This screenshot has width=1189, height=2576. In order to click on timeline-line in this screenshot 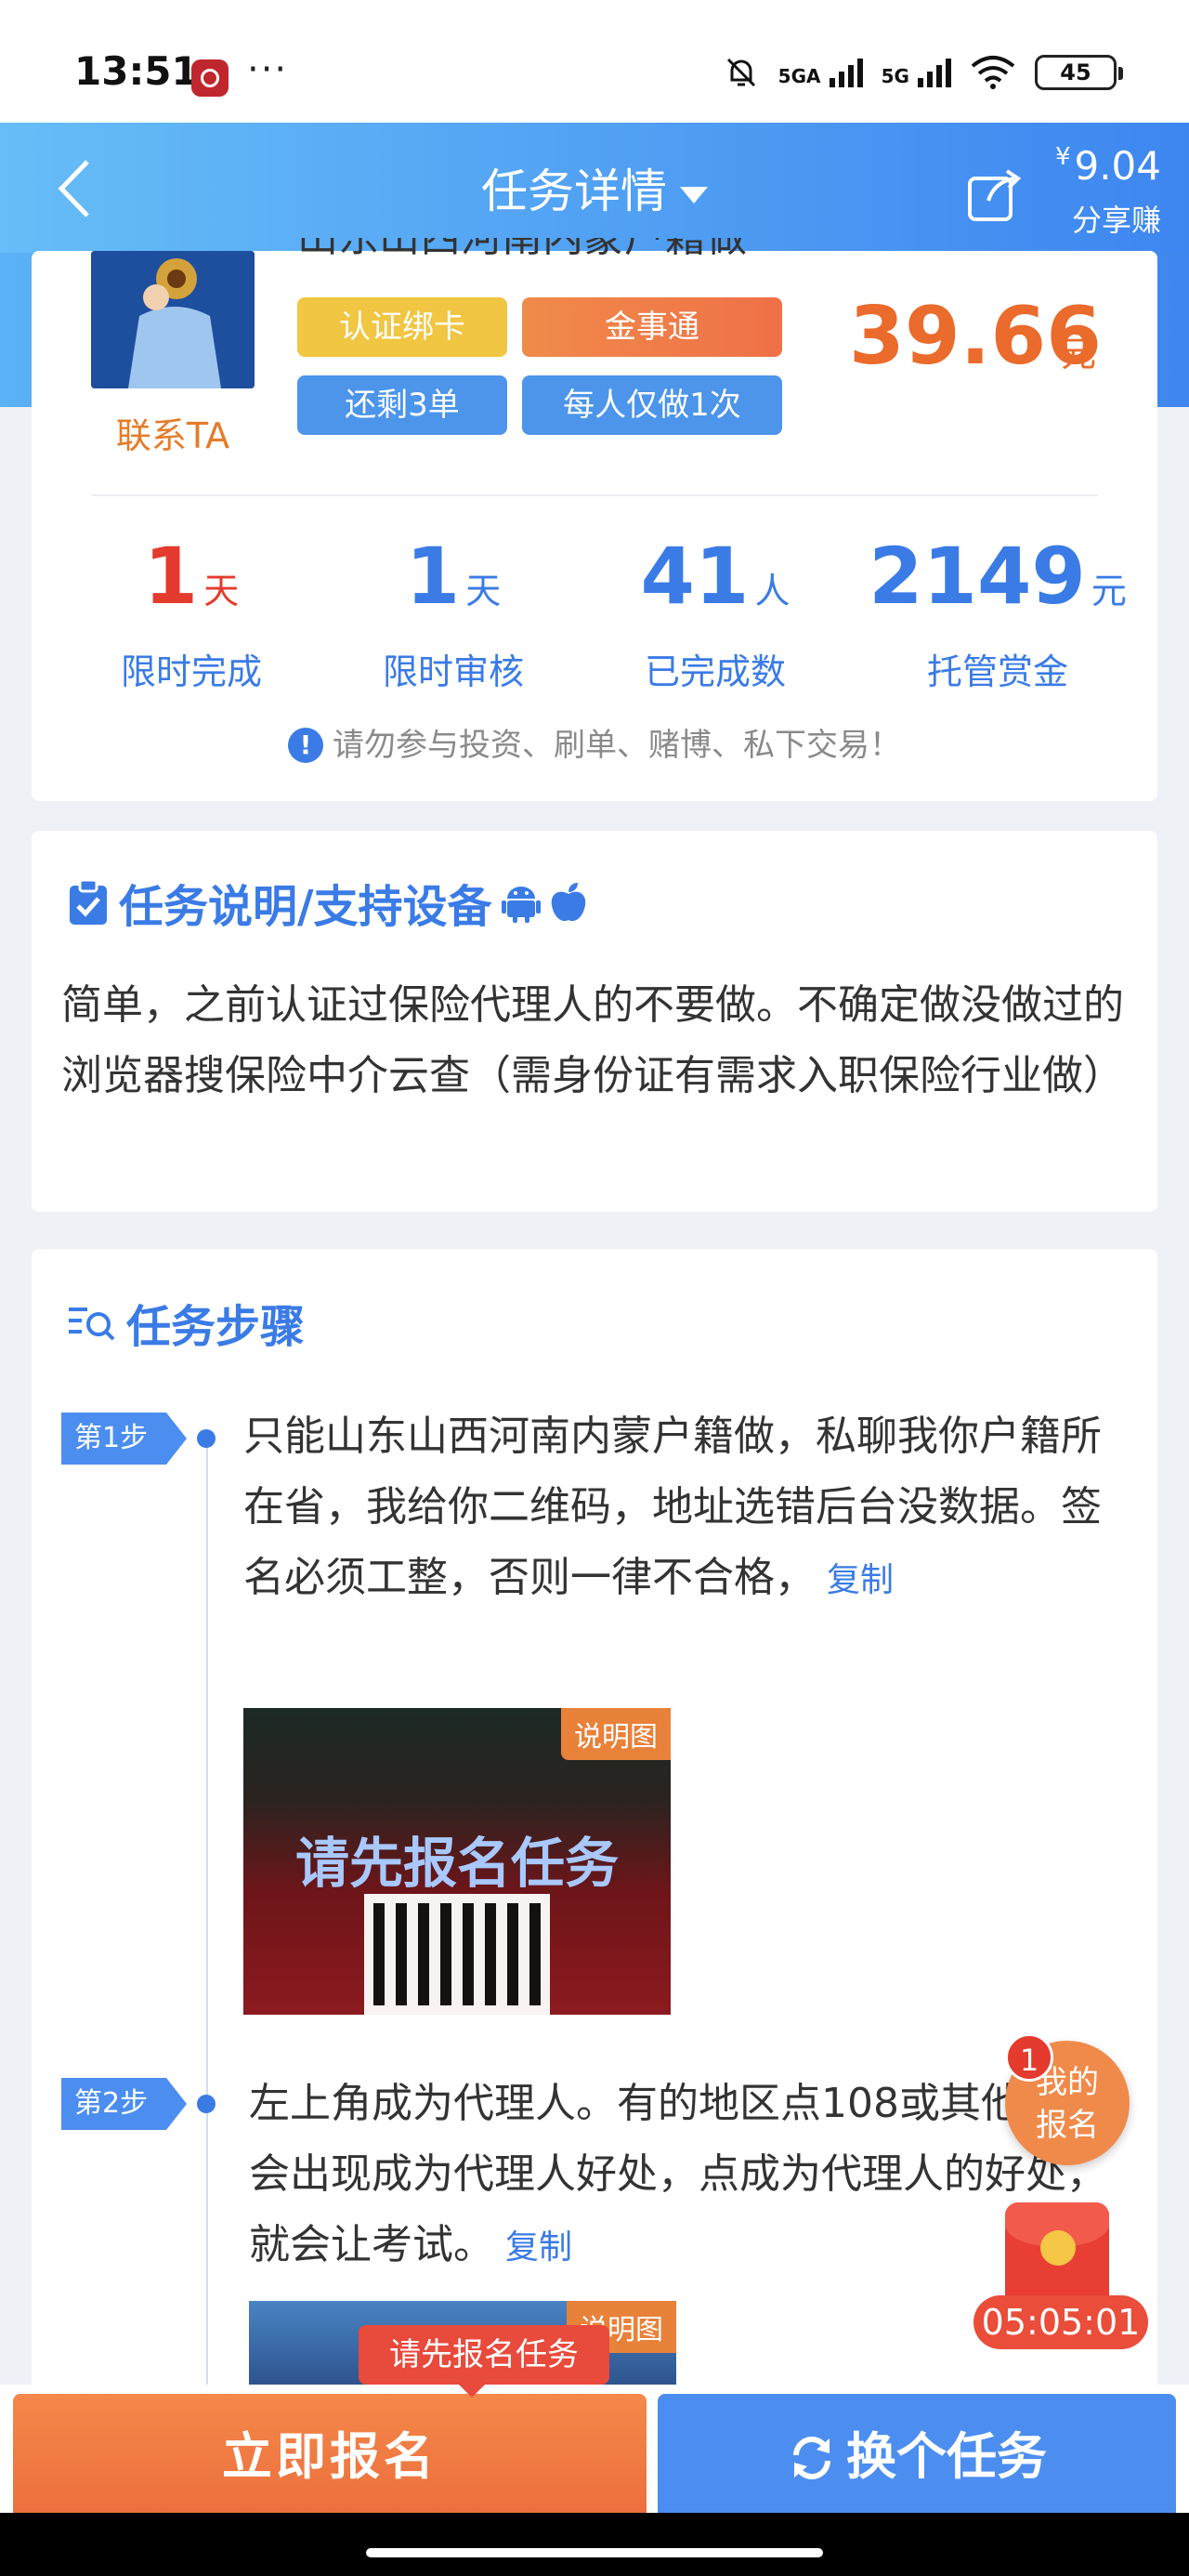, I will do `click(207, 1923)`.